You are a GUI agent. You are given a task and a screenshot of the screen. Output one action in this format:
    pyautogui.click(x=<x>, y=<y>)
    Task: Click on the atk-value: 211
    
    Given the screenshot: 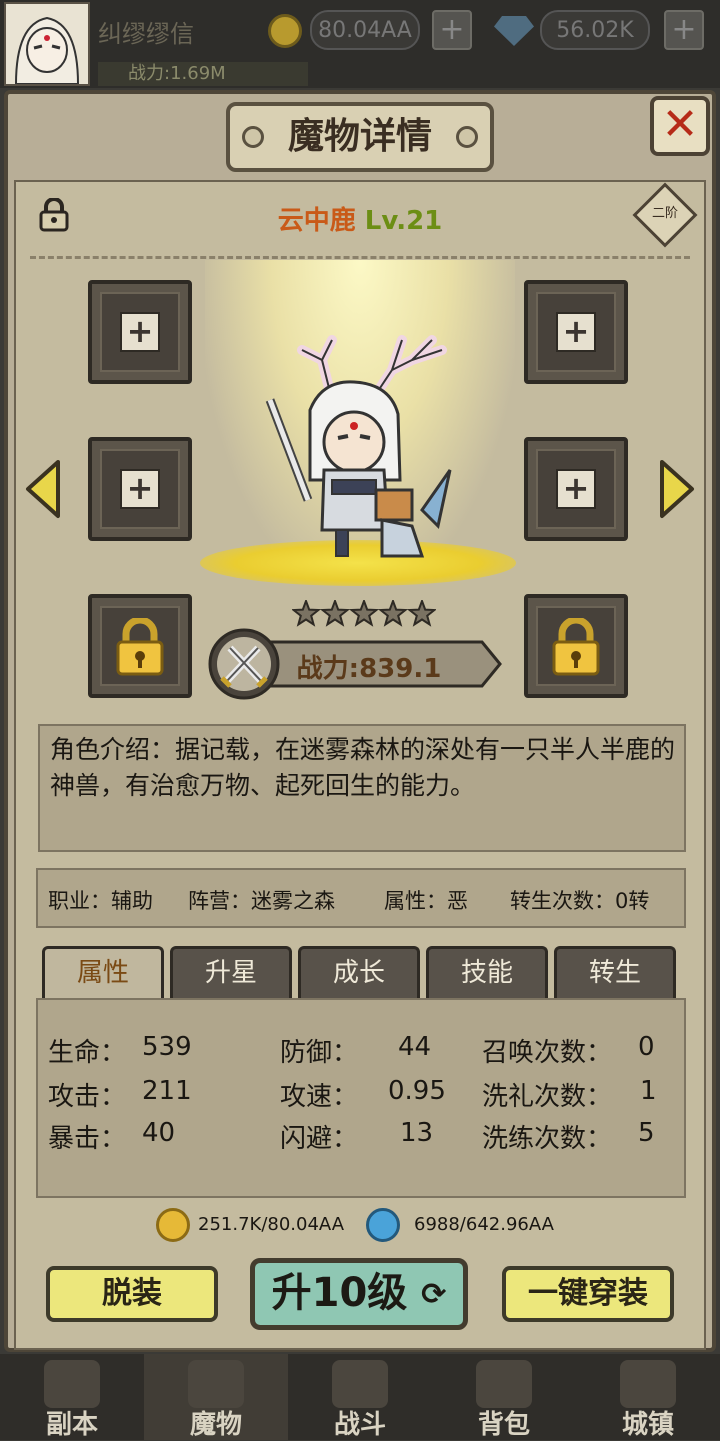 What is the action you would take?
    pyautogui.click(x=167, y=1091)
    